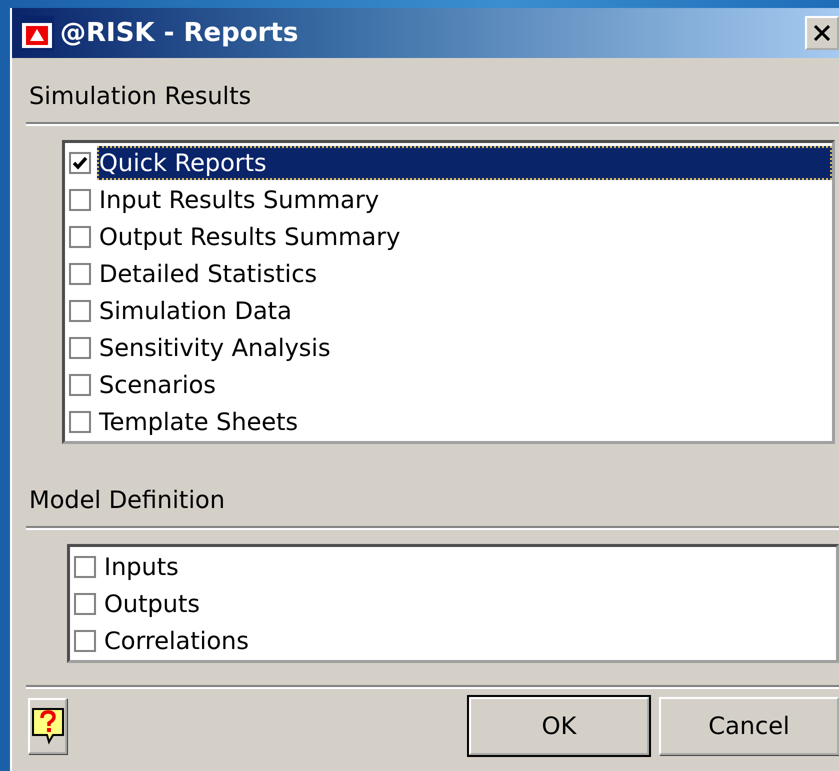 The image size is (839, 771). What do you see at coordinates (464, 199) in the screenshot?
I see `list-item: Input Results Summary` at bounding box center [464, 199].